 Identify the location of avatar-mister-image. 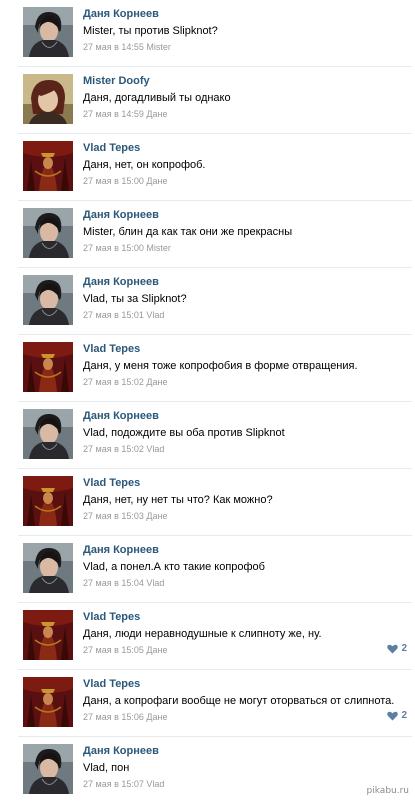
(48, 99).